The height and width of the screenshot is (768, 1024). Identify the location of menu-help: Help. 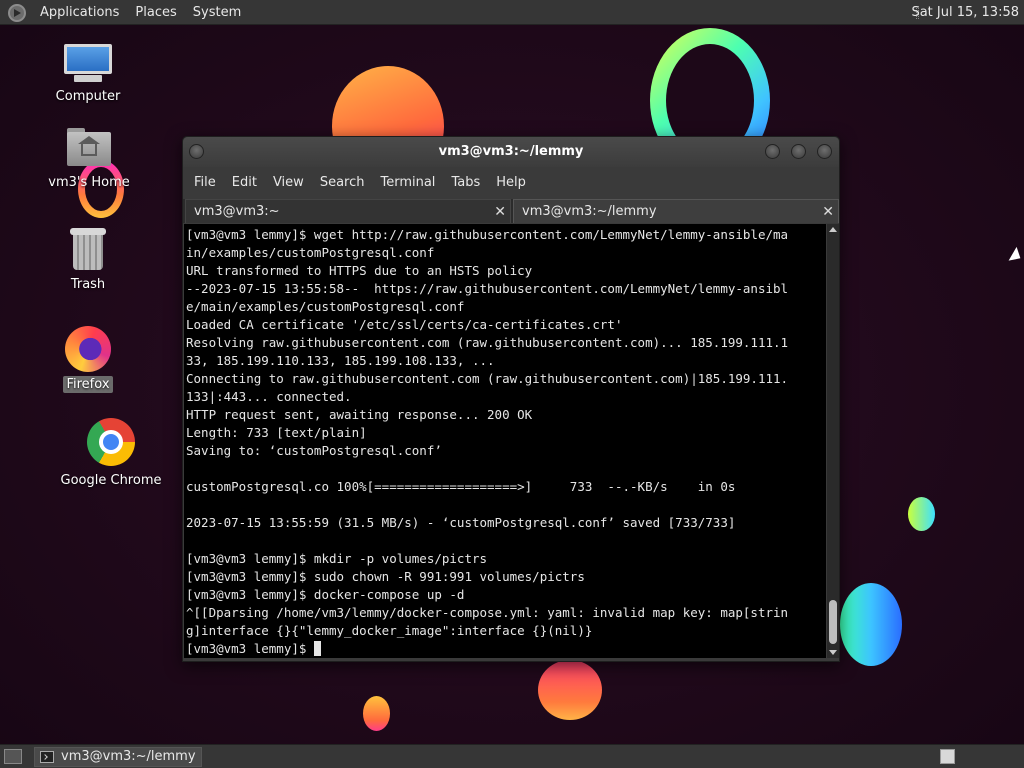
(511, 182).